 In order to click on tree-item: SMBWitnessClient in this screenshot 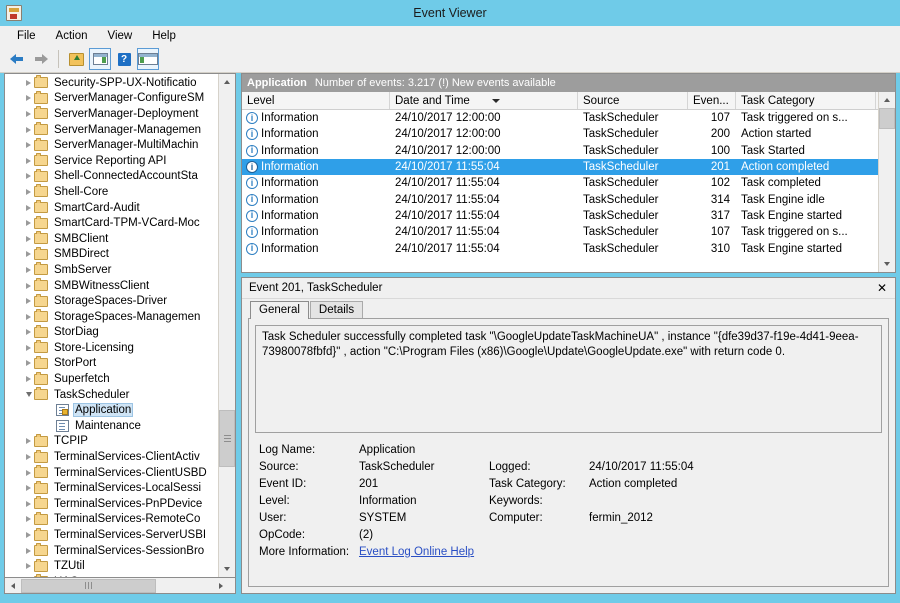, I will do `click(111, 286)`.